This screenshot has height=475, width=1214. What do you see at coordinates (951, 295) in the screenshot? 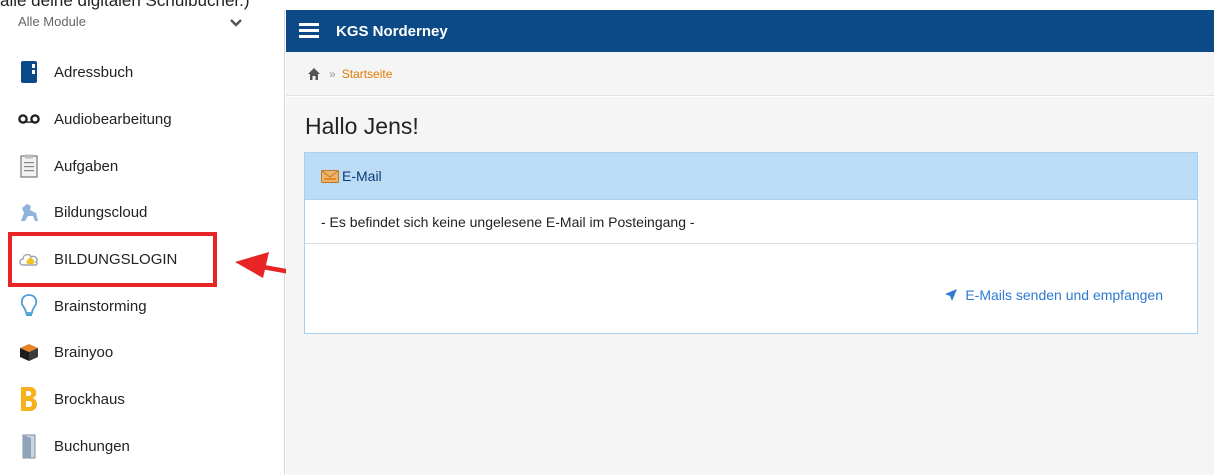
I see `paper-plane-icon` at bounding box center [951, 295].